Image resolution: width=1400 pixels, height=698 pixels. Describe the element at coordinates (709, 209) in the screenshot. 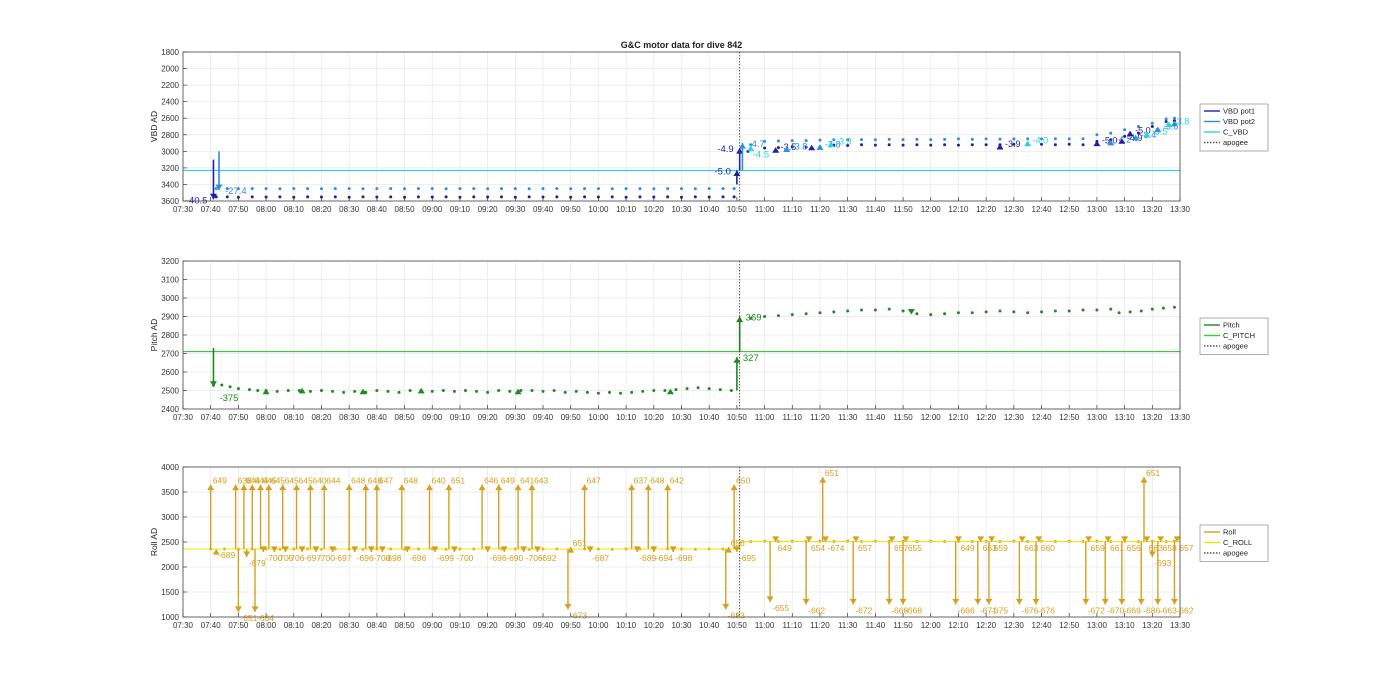

I see `x-tick-label: 10:40` at that location.